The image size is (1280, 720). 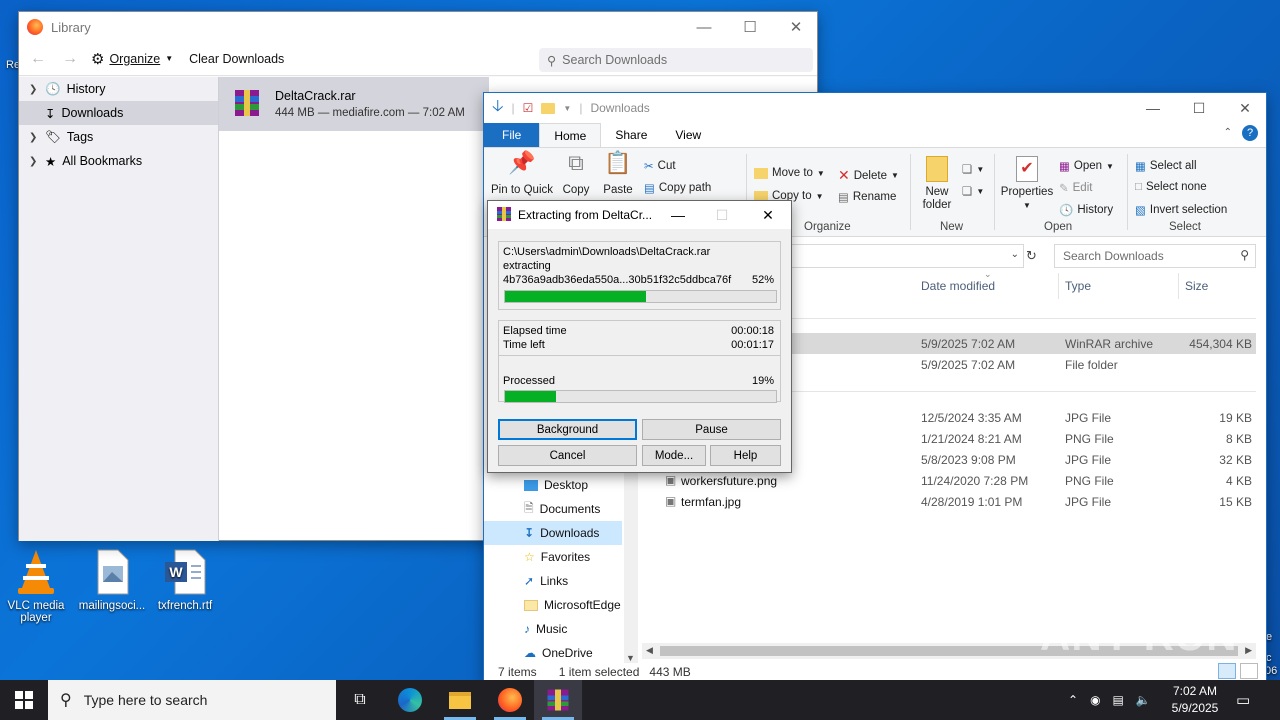 What do you see at coordinates (558, 700) in the screenshot?
I see `winrar-taskbar-button` at bounding box center [558, 700].